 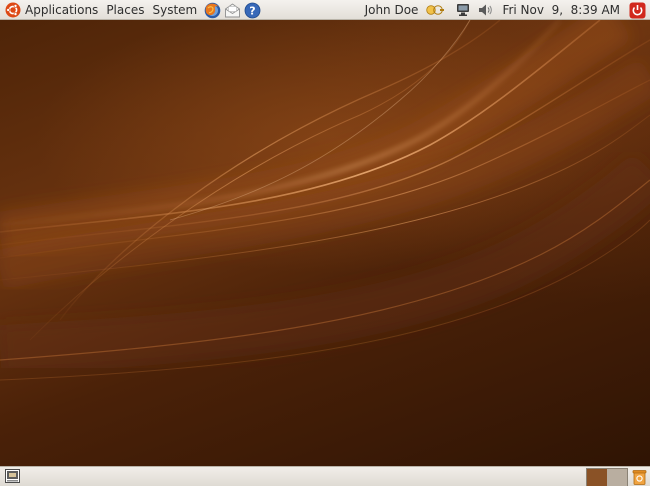 I want to click on trash-button, so click(x=639, y=476).